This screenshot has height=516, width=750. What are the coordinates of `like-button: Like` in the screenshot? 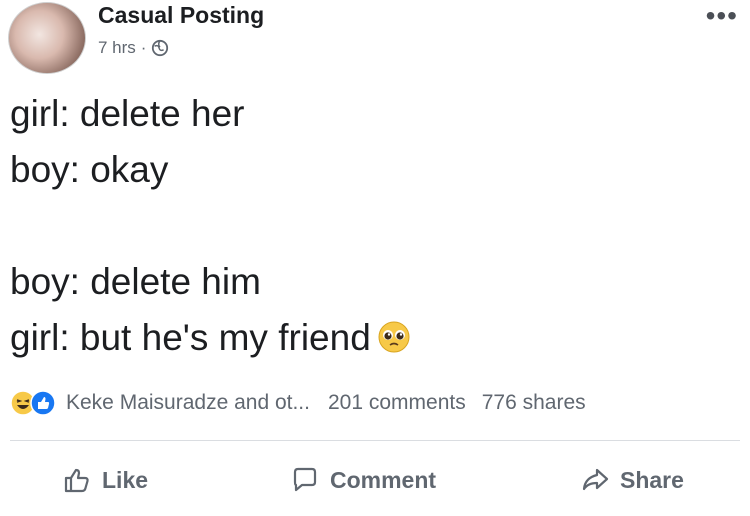 It's located at (105, 480).